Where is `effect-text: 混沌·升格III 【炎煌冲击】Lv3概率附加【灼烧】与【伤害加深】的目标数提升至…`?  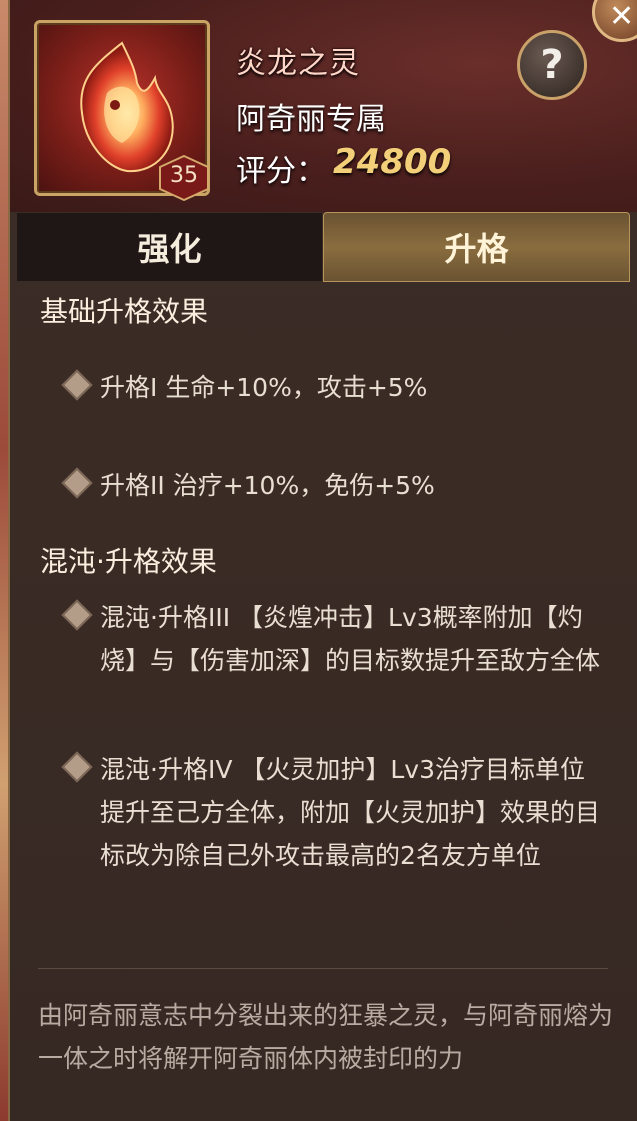
effect-text: 混沌·升格III 【炎煌冲击】Lv3概率附加【灼烧】与【伤害加深】的目标数提升至… is located at coordinates (350, 639).